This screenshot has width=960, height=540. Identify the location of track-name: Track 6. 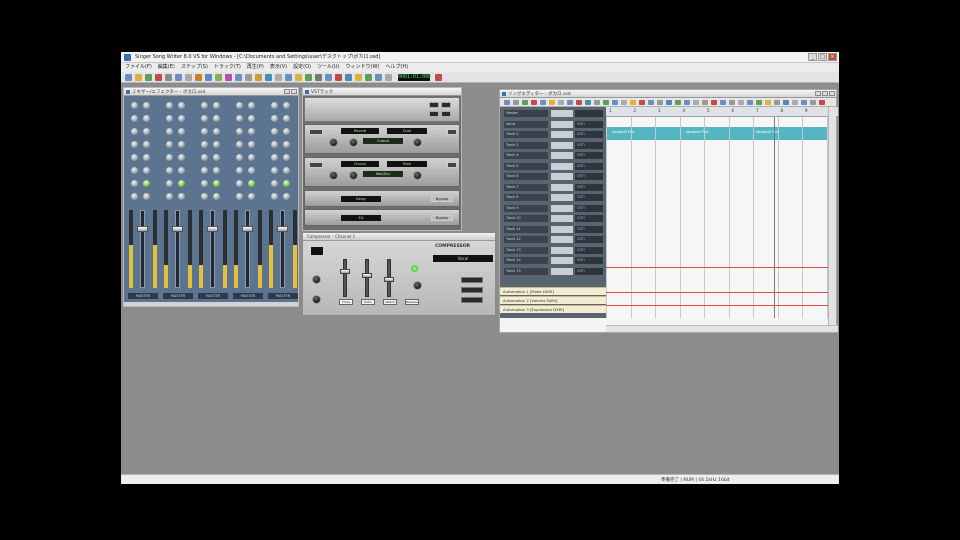
(526, 176).